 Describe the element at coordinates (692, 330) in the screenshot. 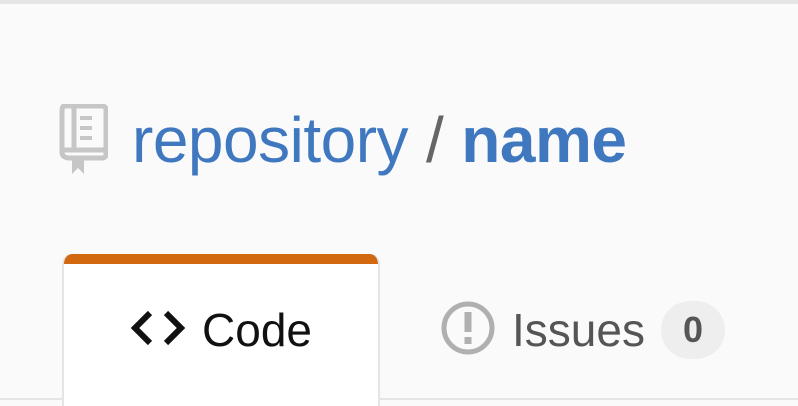

I see `issues-counter-badge: 0` at that location.